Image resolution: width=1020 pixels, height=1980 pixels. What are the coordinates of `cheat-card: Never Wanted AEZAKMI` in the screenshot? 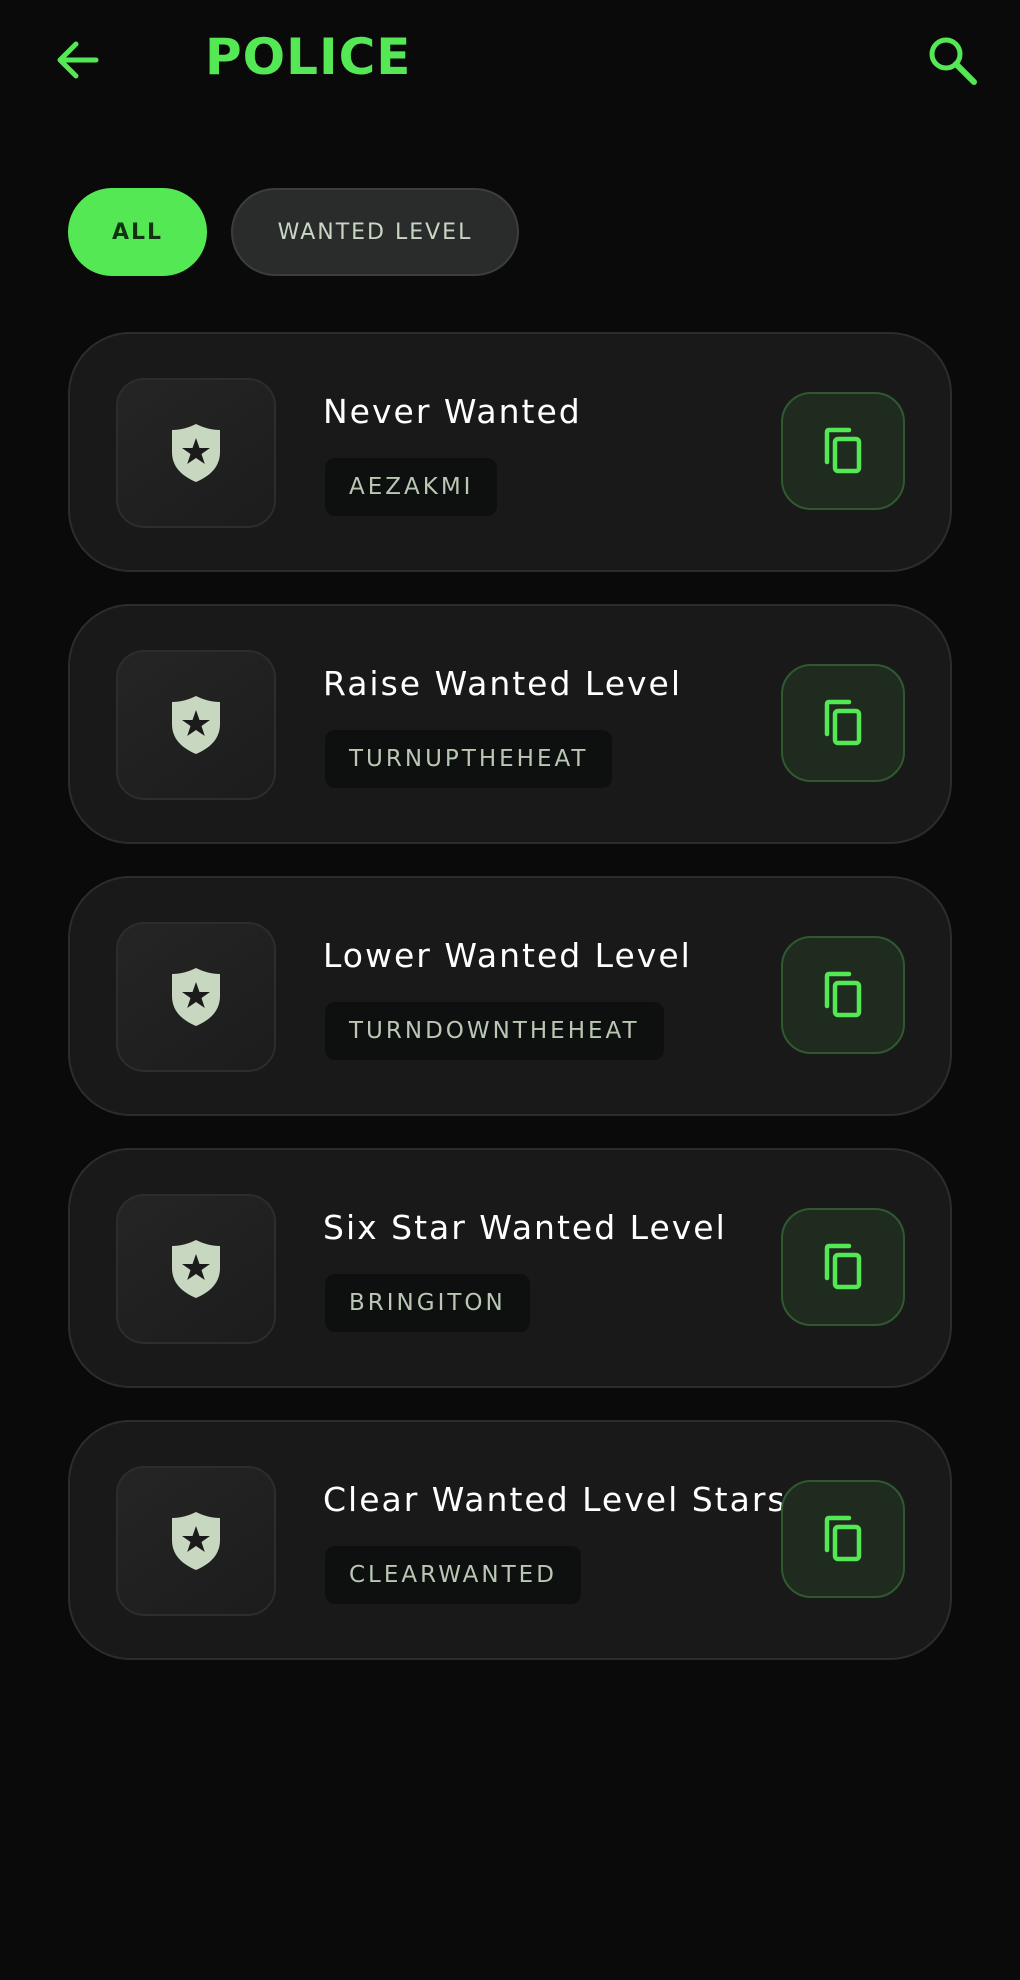 It's located at (510, 452).